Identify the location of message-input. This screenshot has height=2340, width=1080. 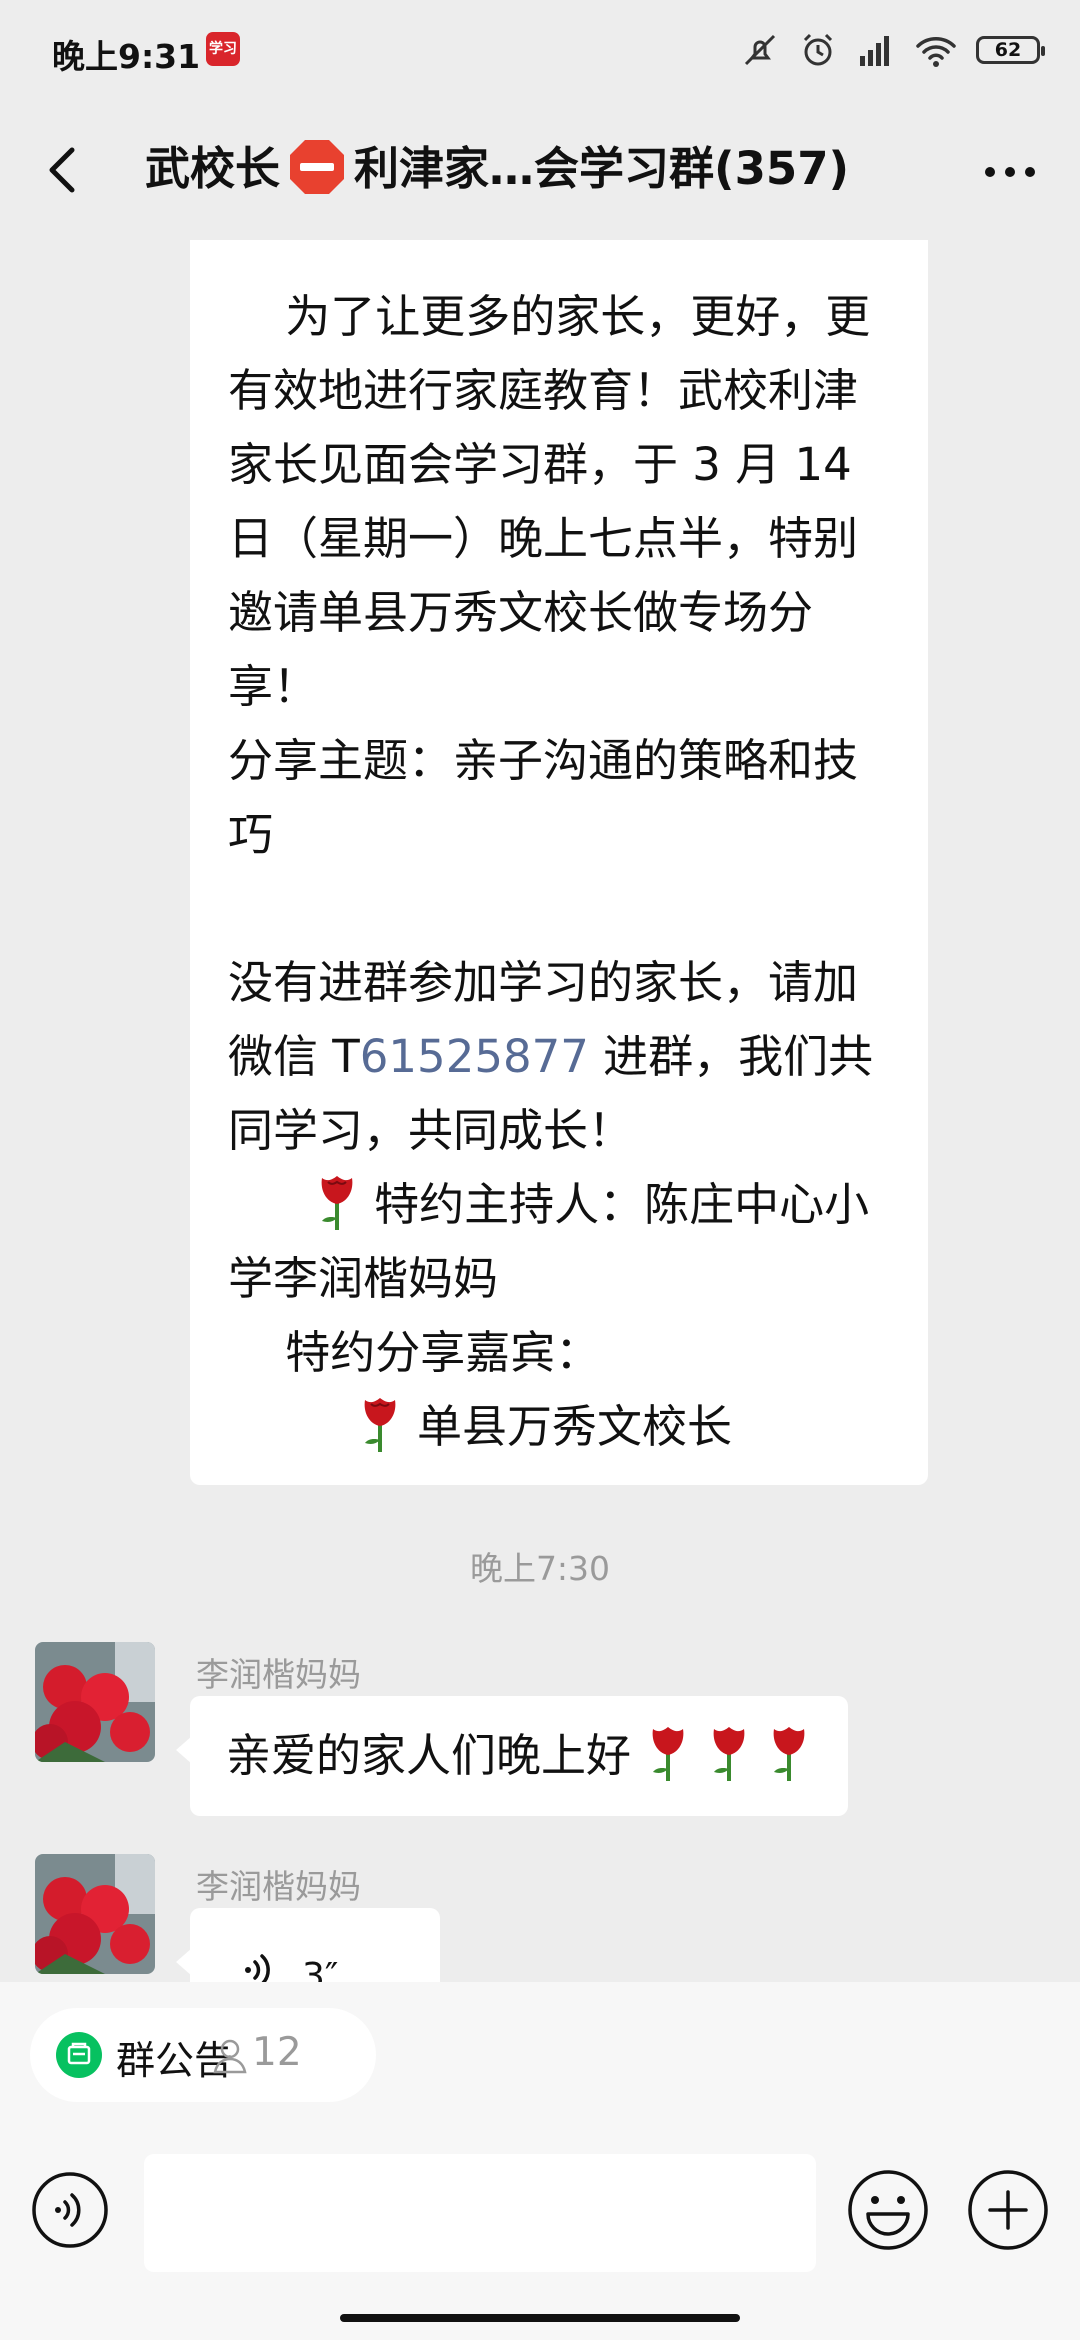
(480, 2213).